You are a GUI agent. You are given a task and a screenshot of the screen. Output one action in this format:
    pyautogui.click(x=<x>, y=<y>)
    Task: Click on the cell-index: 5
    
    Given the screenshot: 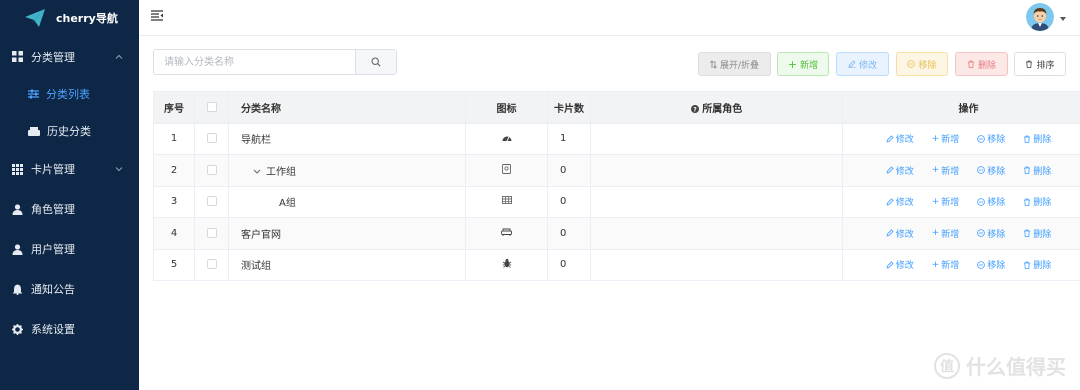 What is the action you would take?
    pyautogui.click(x=174, y=264)
    